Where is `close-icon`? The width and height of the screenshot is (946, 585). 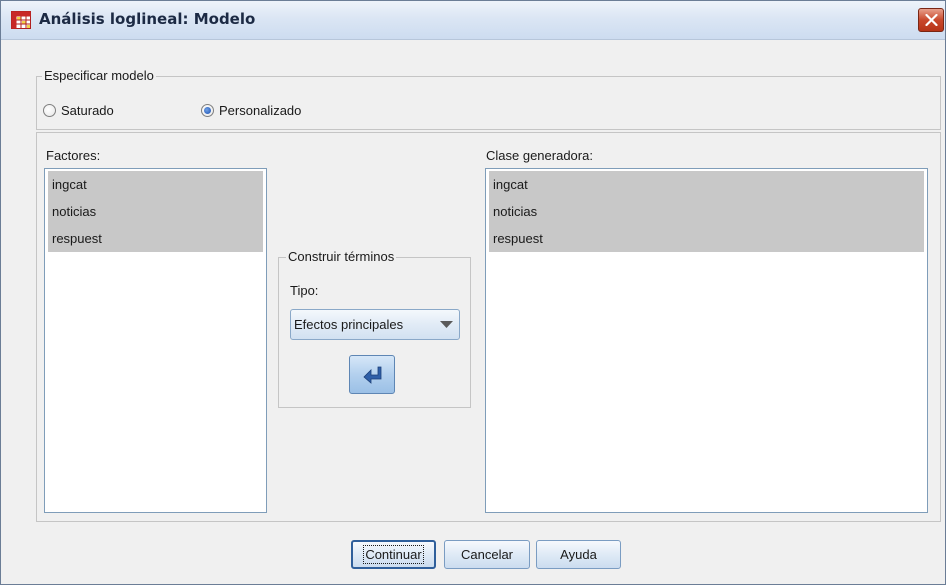
close-icon is located at coordinates (931, 20).